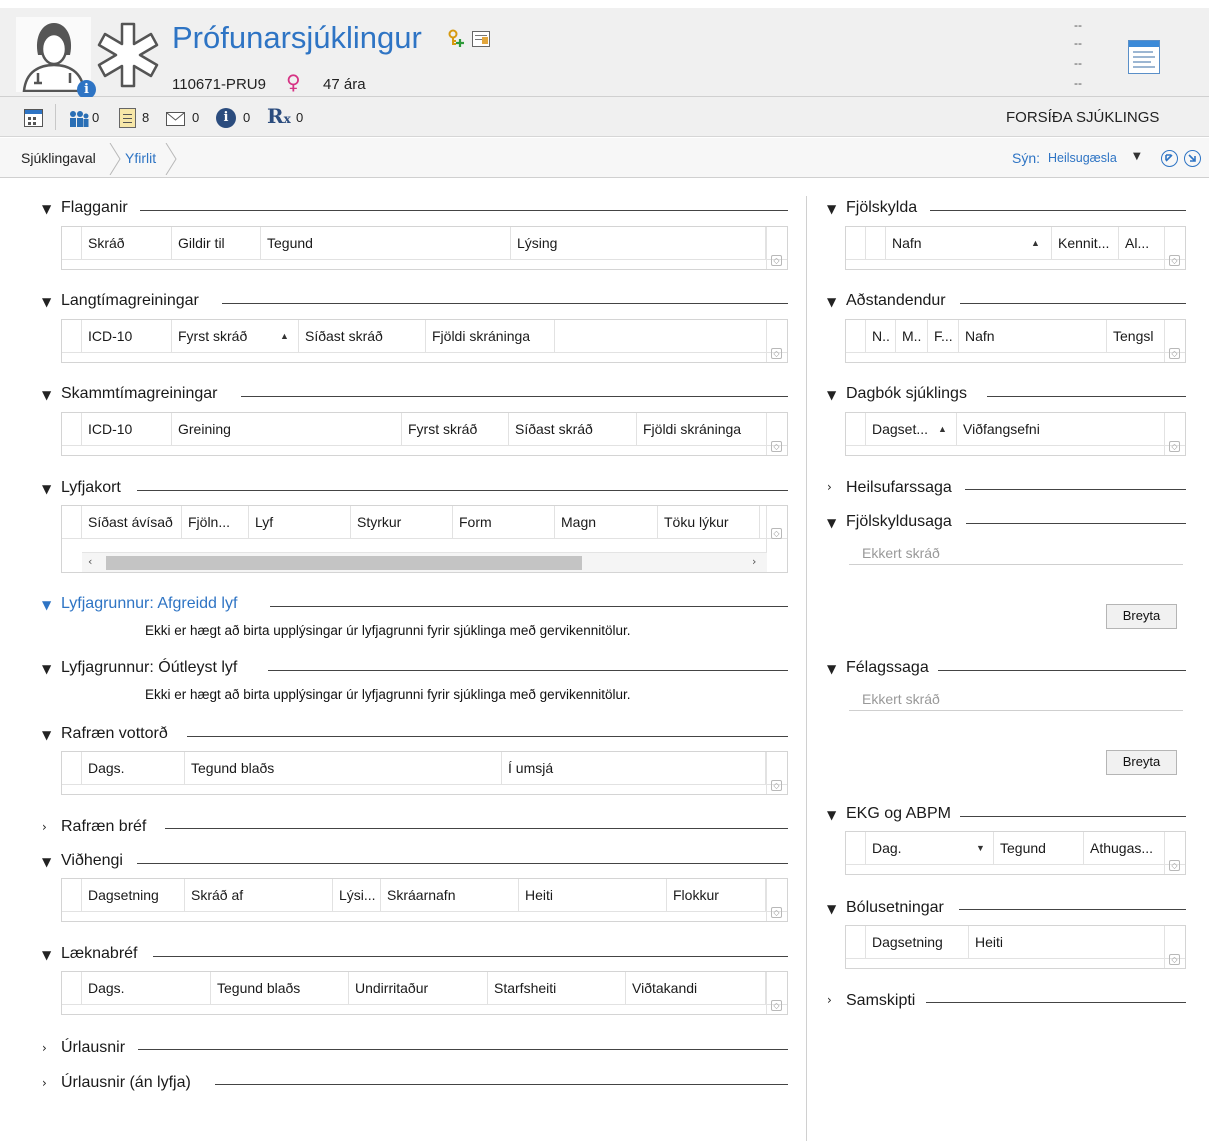 This screenshot has height=1141, width=1209. I want to click on section-title-rafraen-bref: Rafræn bréf, so click(103, 827).